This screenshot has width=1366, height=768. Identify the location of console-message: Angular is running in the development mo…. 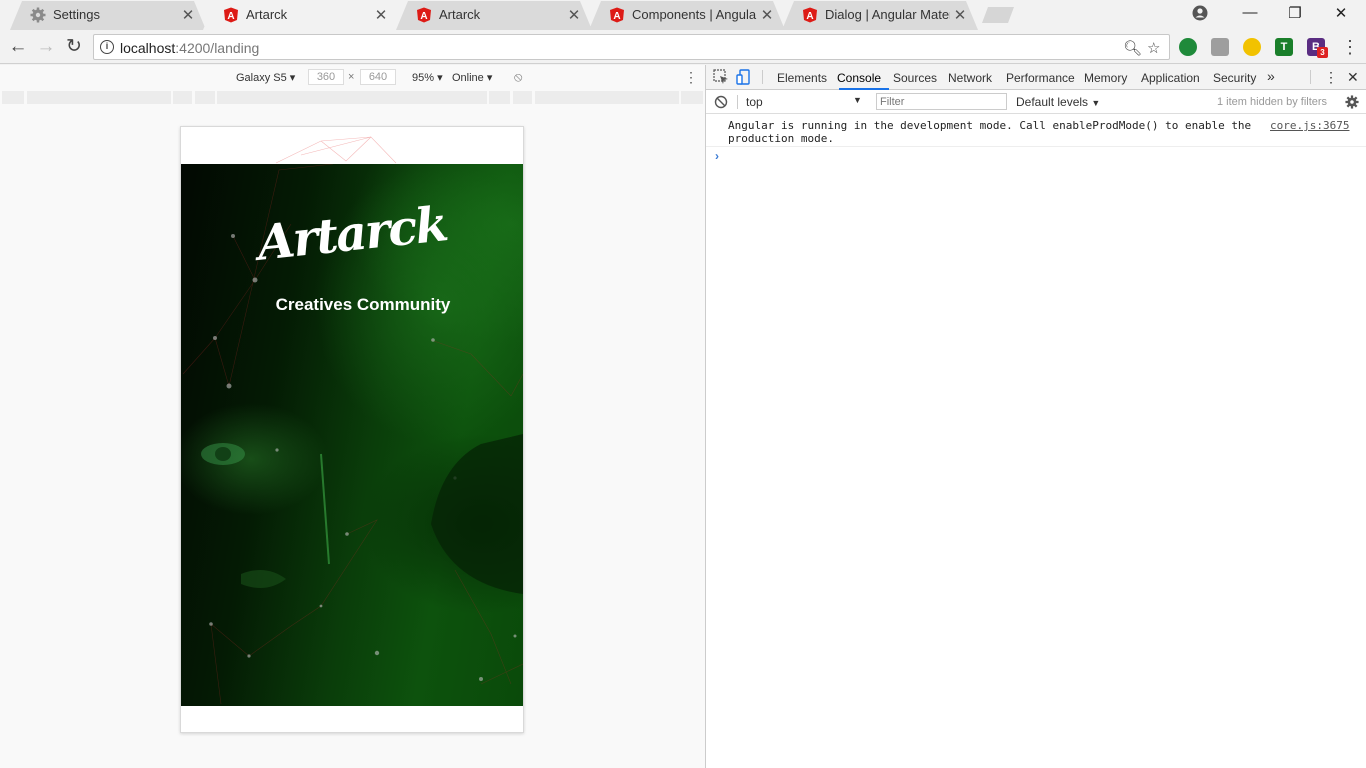
(1036, 130).